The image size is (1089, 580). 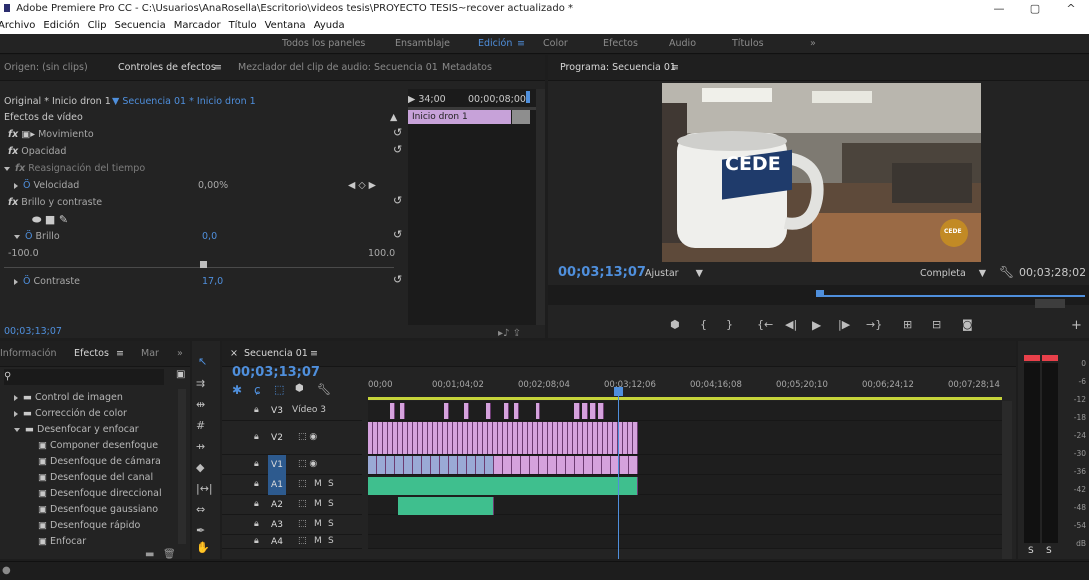 I want to click on track-id-label: A3, so click(x=277, y=525).